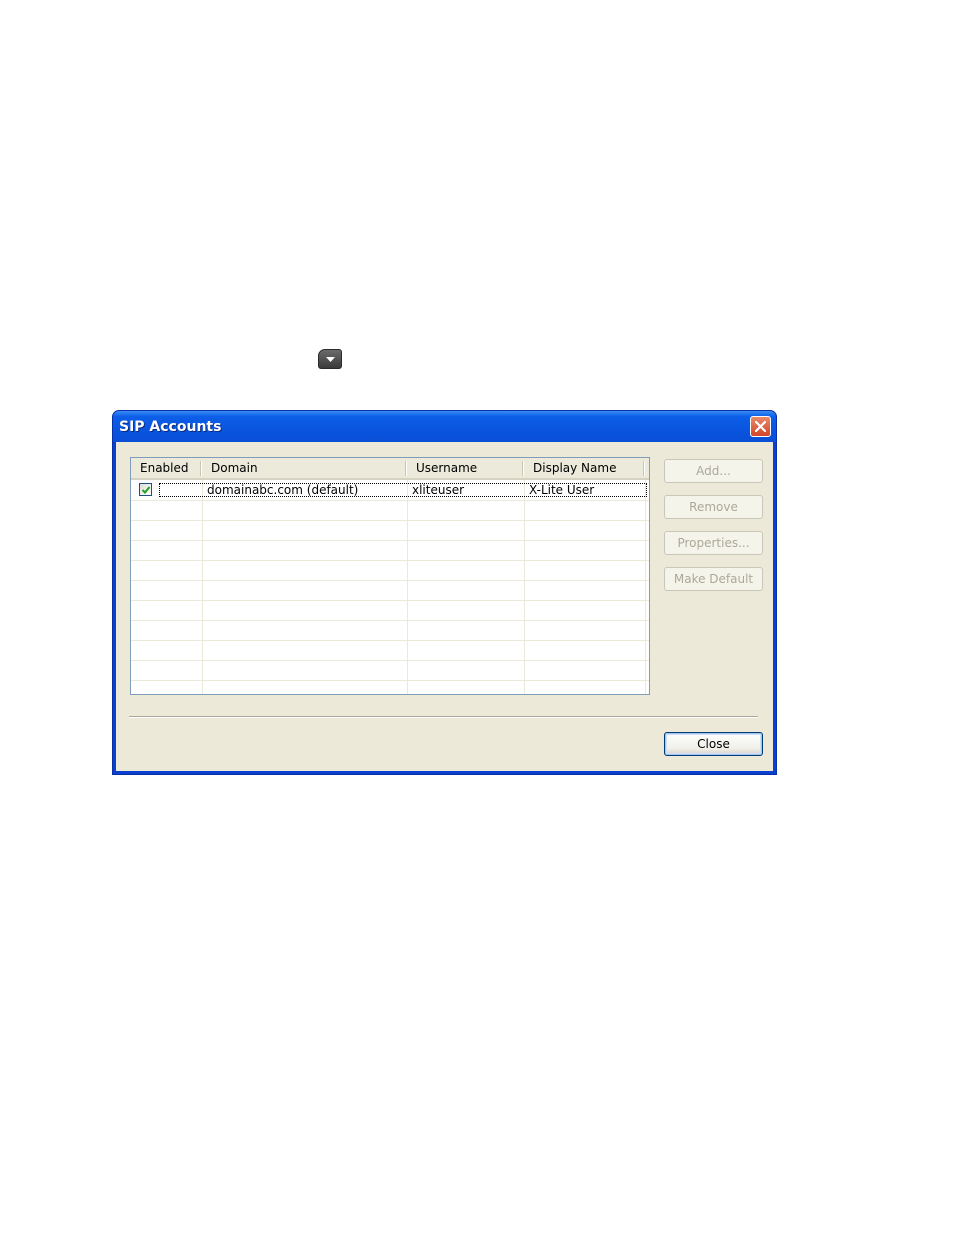  What do you see at coordinates (145, 489) in the screenshot?
I see `enabled-checkbox` at bounding box center [145, 489].